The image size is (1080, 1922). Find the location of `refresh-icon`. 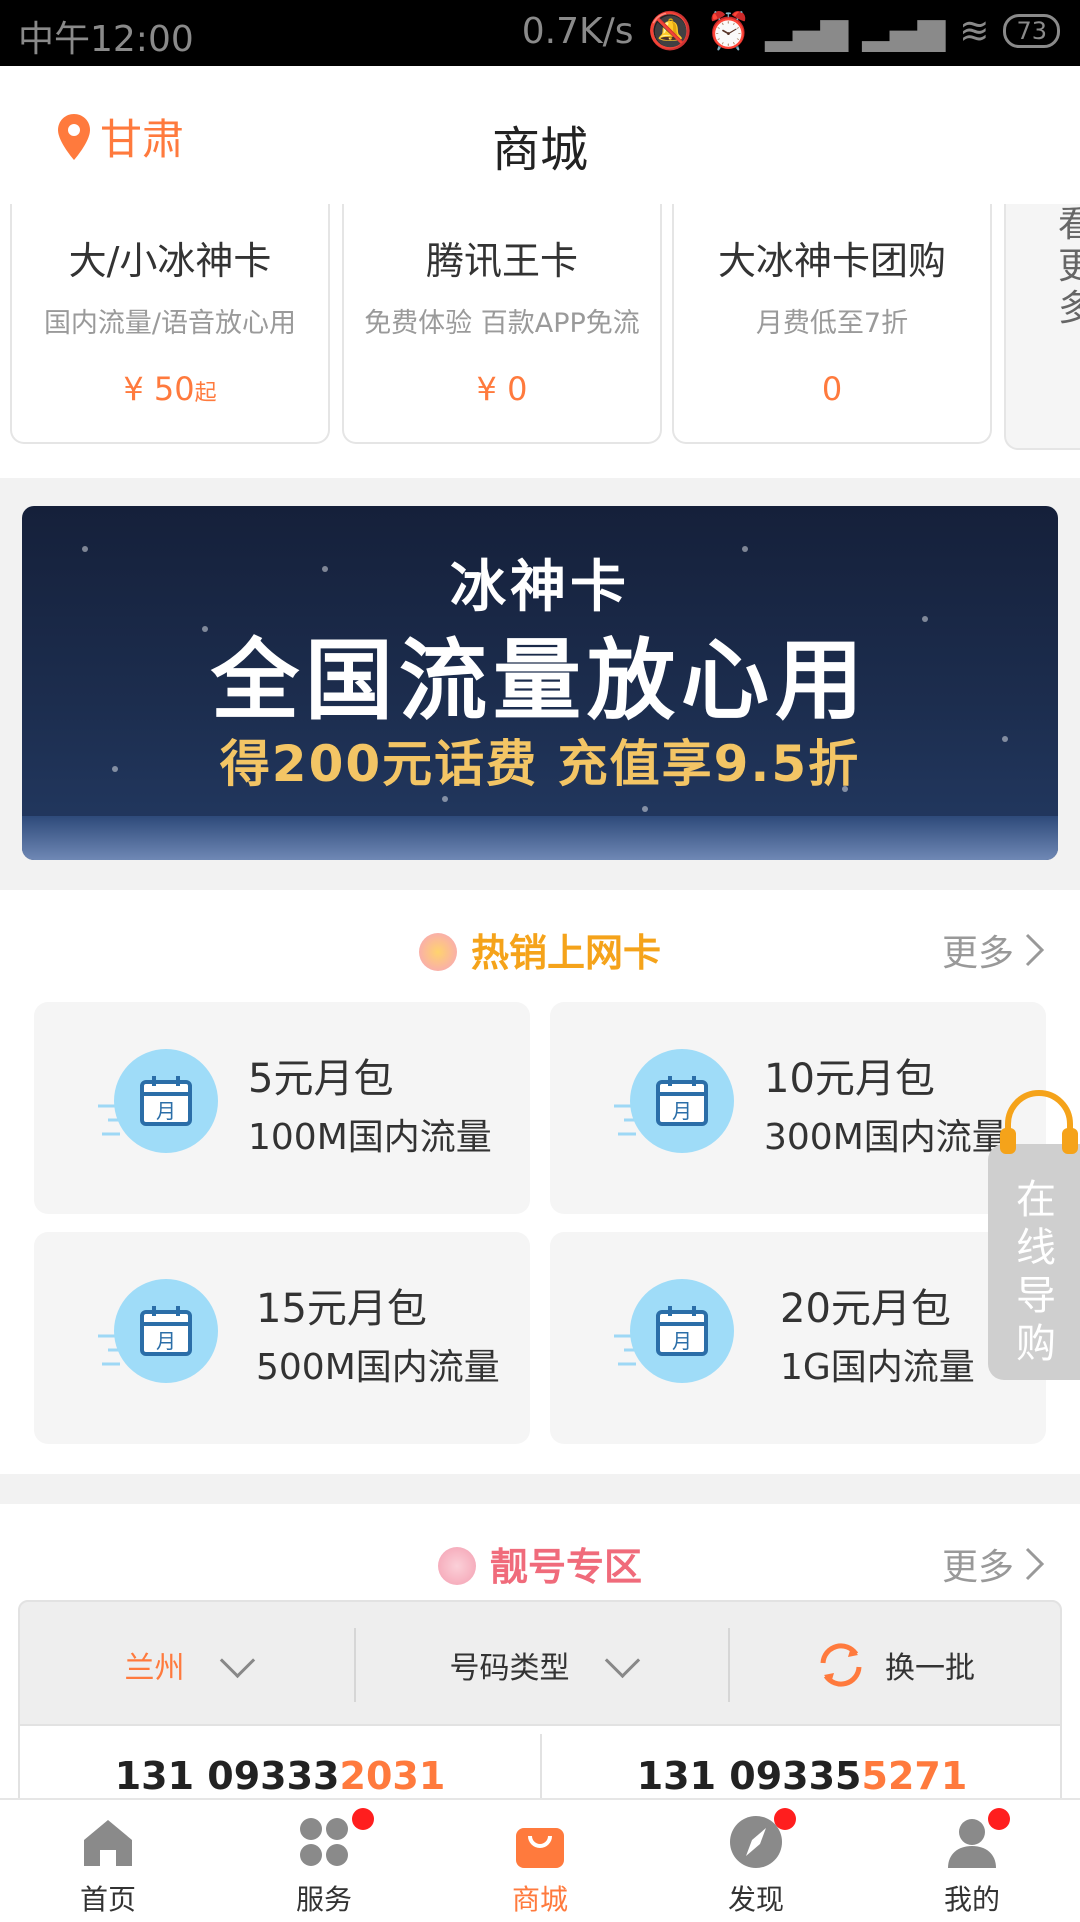

refresh-icon is located at coordinates (841, 1665).